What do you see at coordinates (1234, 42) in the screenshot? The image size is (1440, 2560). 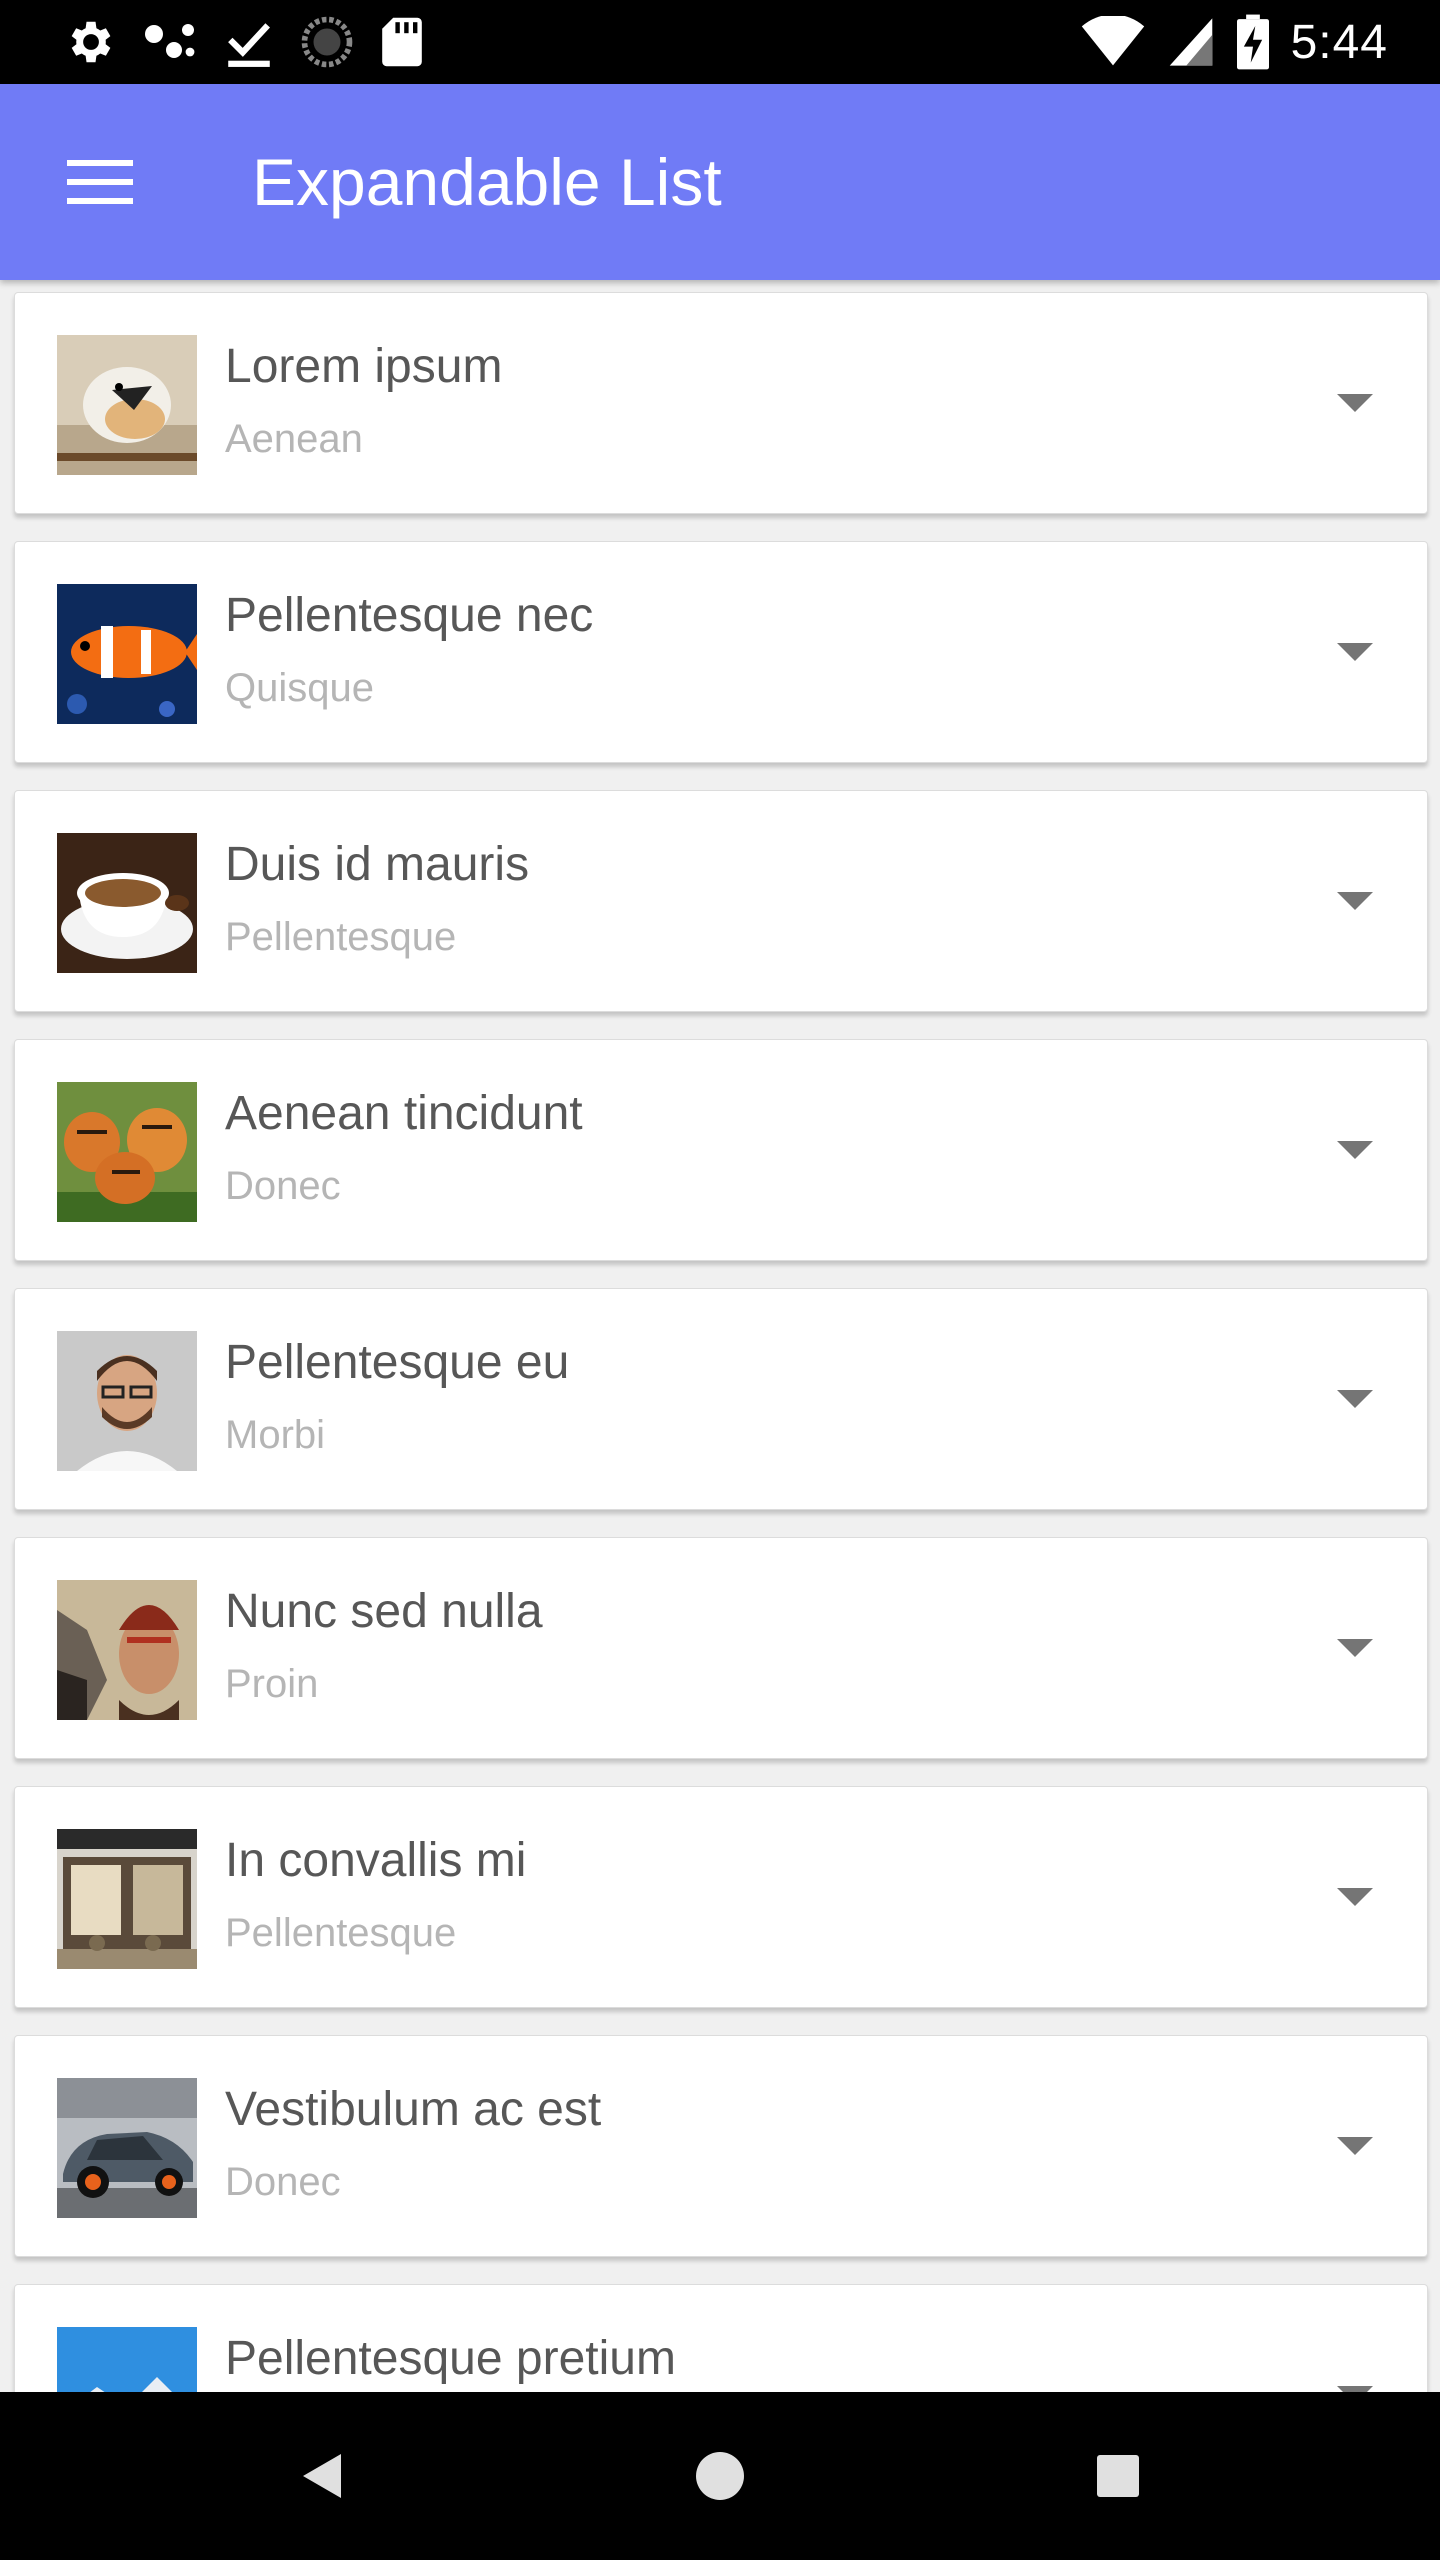 I see `status-bar-system: 5:44` at bounding box center [1234, 42].